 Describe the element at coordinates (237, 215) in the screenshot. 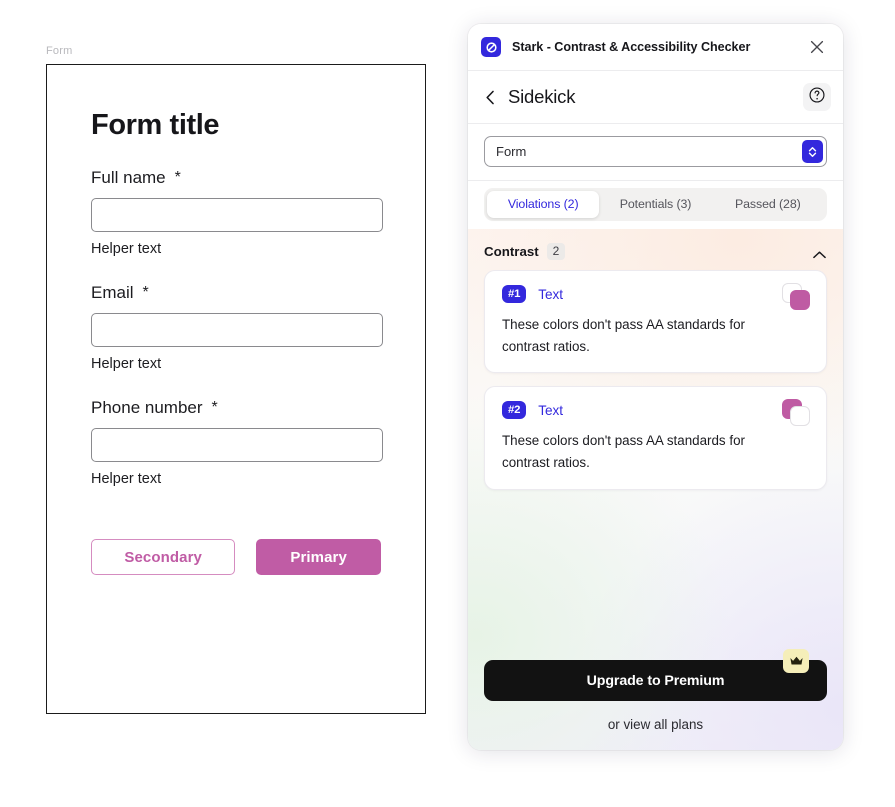

I see `full-name-input` at that location.